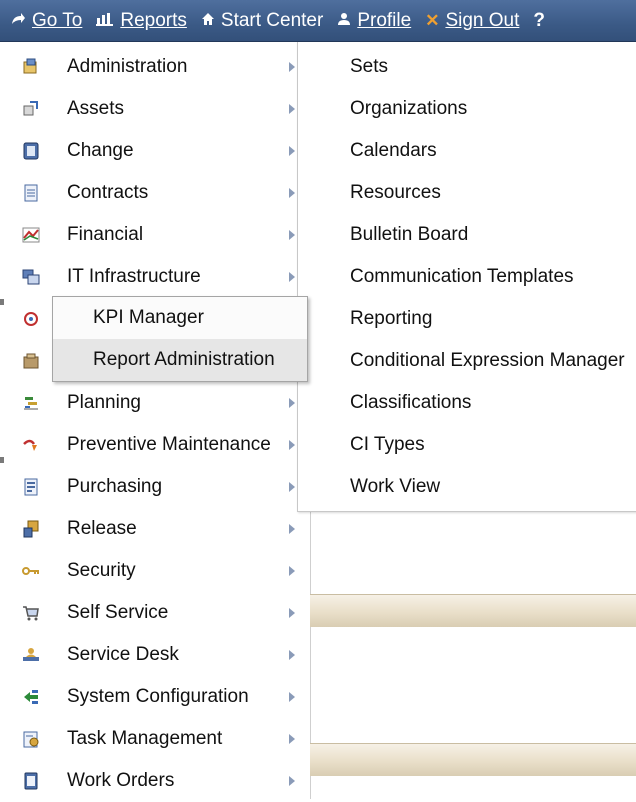 The image size is (636, 802). Describe the element at coordinates (121, 780) in the screenshot. I see `menu-item-label: Work Orders` at that location.